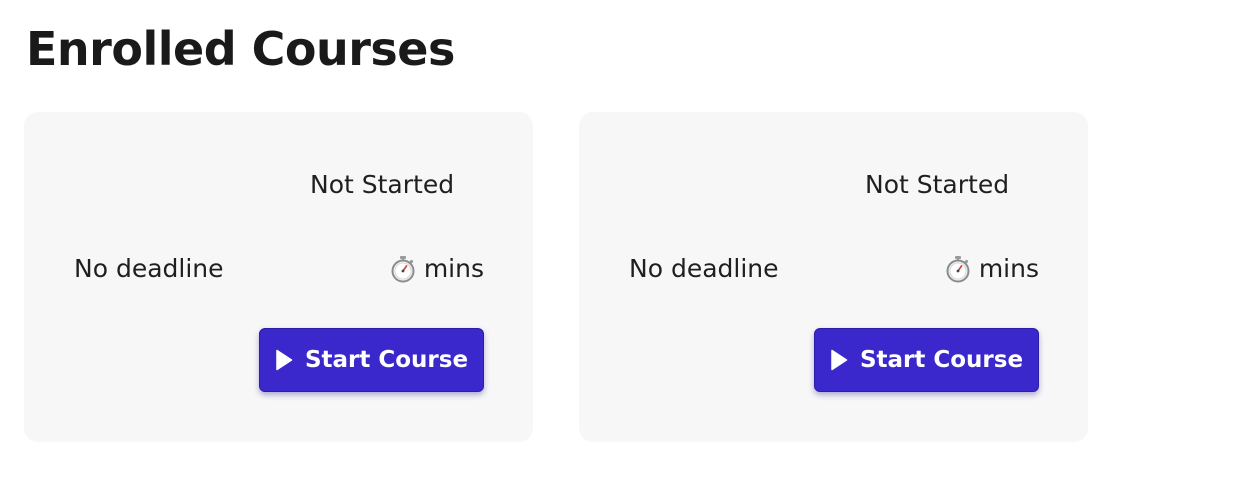  I want to click on page-title: Enrolled Courses, so click(240, 49).